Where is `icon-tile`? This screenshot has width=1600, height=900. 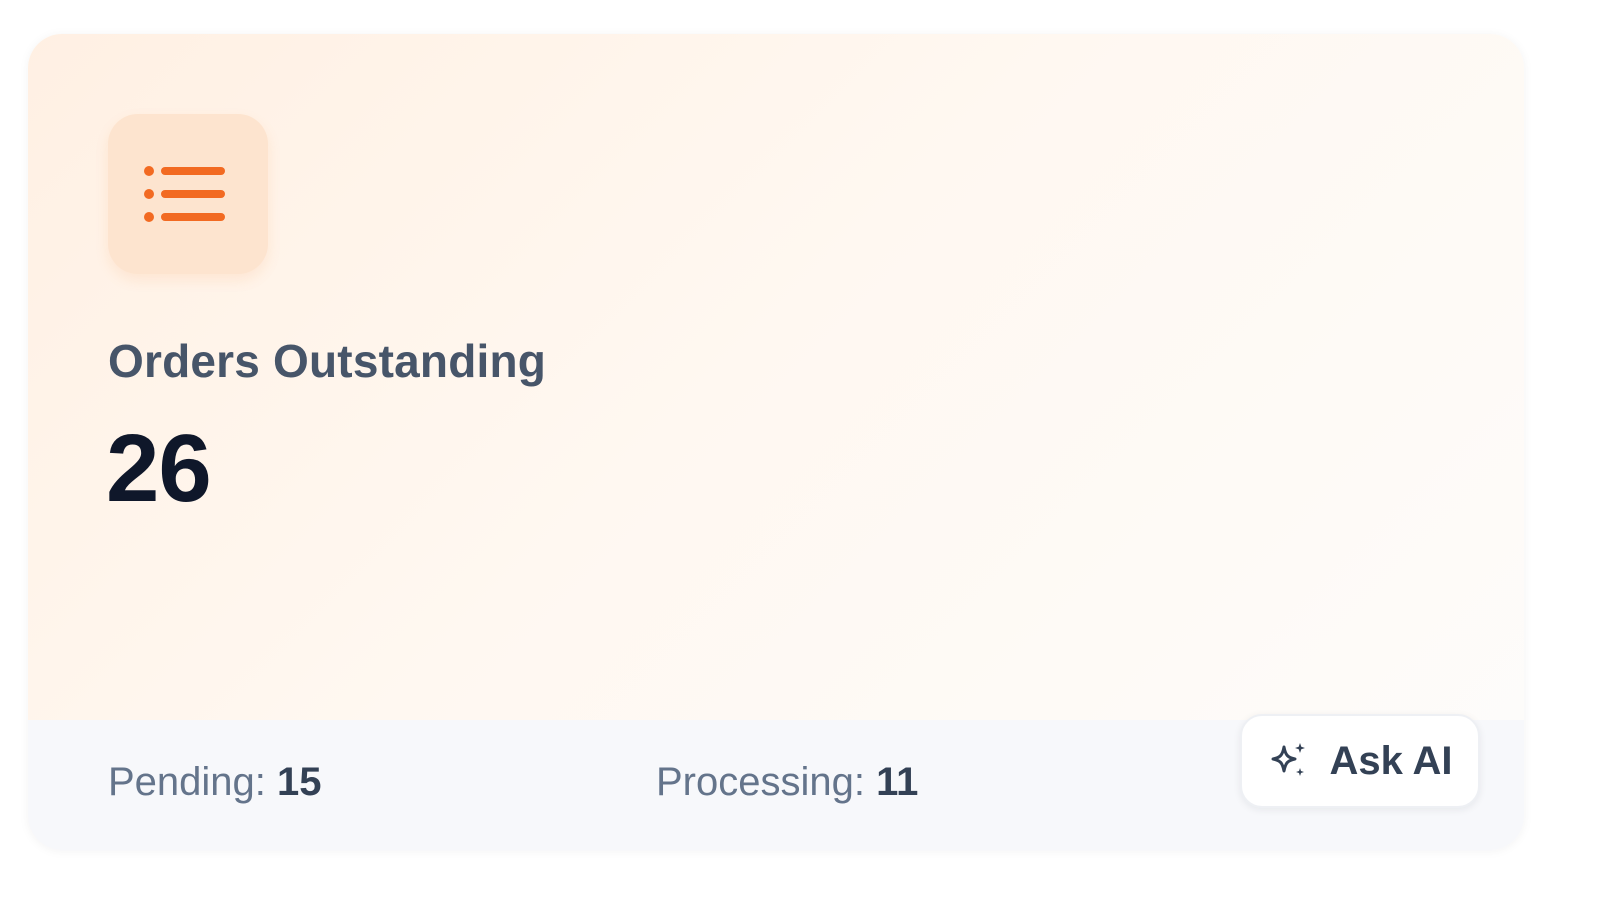 icon-tile is located at coordinates (188, 194).